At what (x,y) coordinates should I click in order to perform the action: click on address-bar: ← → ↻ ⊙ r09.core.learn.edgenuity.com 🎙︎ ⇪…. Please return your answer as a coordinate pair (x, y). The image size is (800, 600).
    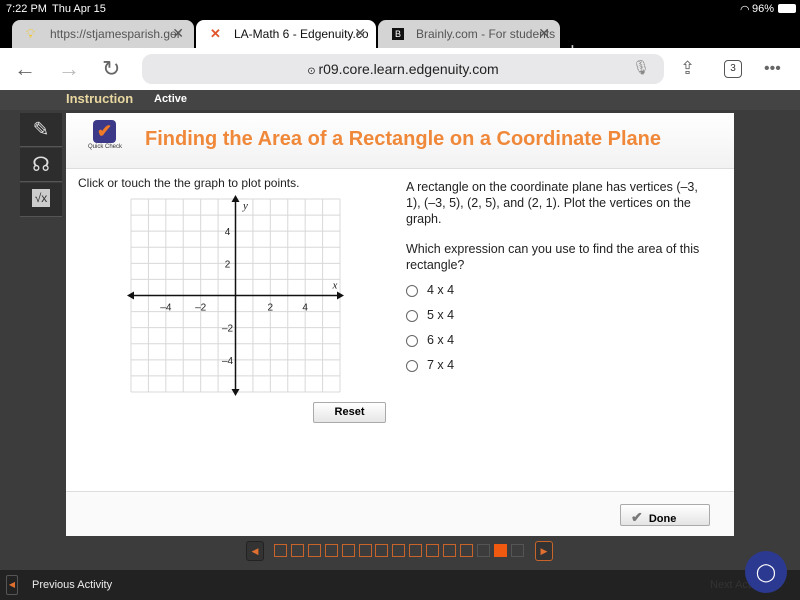
    Looking at the image, I should click on (400, 69).